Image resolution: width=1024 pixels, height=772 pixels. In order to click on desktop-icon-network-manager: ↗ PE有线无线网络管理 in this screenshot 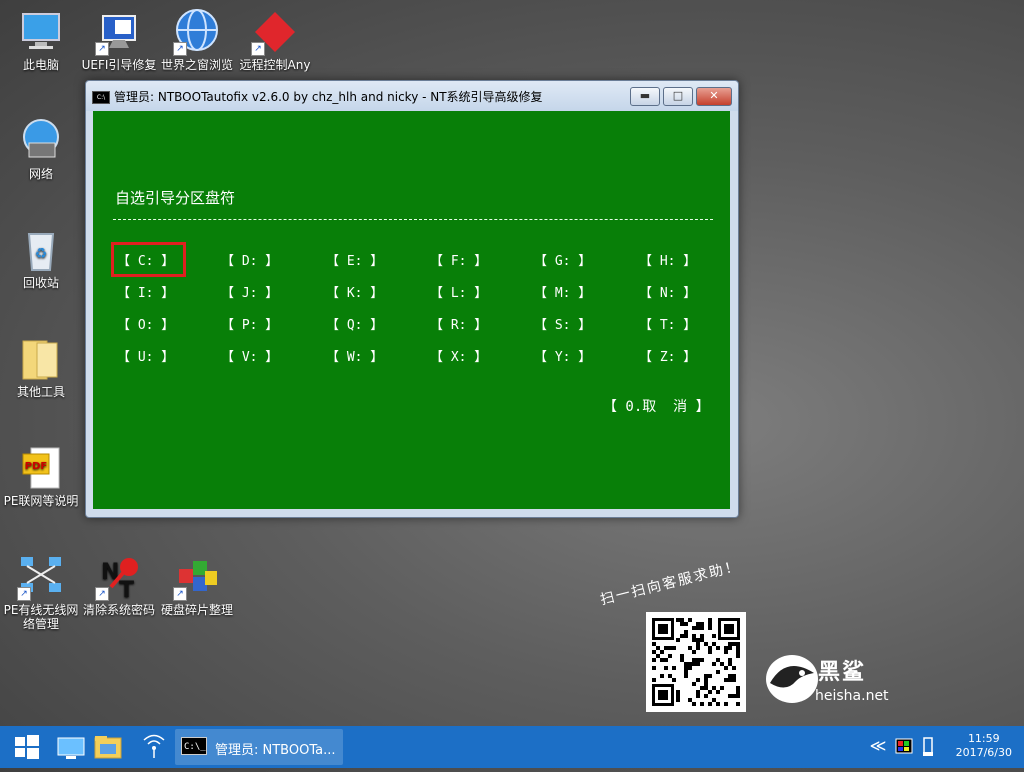, I will do `click(41, 592)`.